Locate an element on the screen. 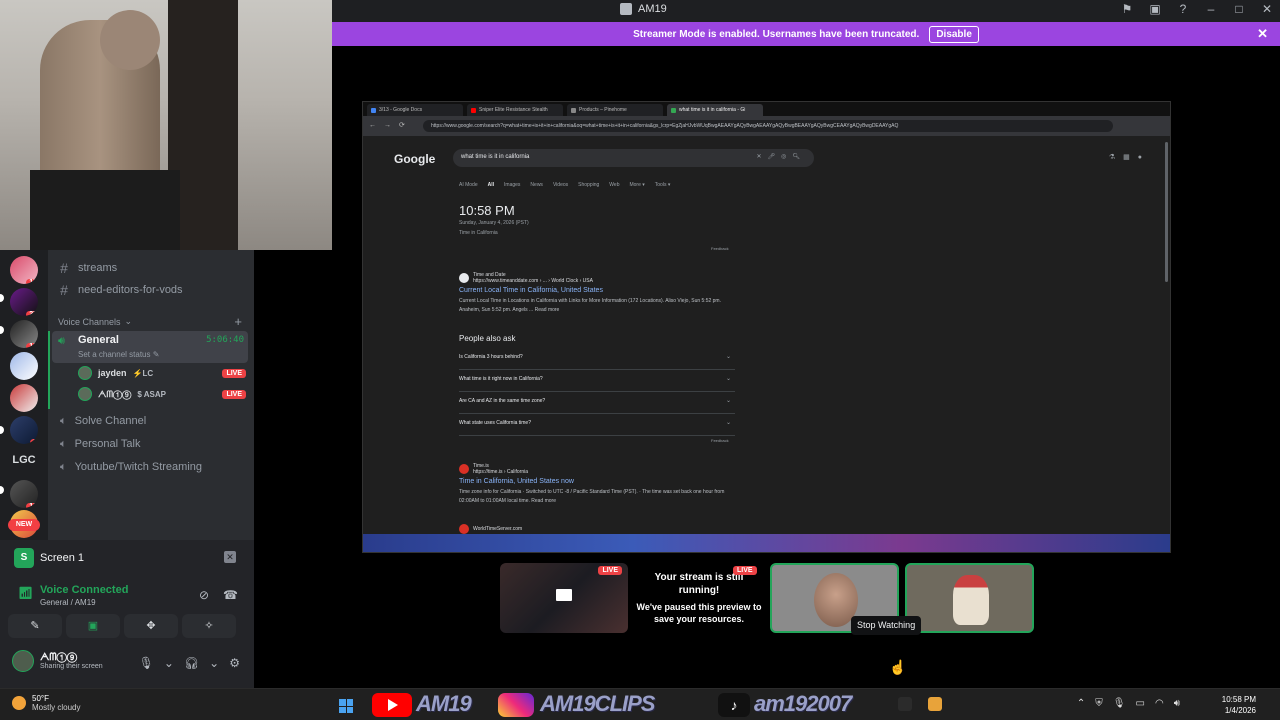 This screenshot has width=1280, height=720. server-icon: 25 is located at coordinates (24, 302).